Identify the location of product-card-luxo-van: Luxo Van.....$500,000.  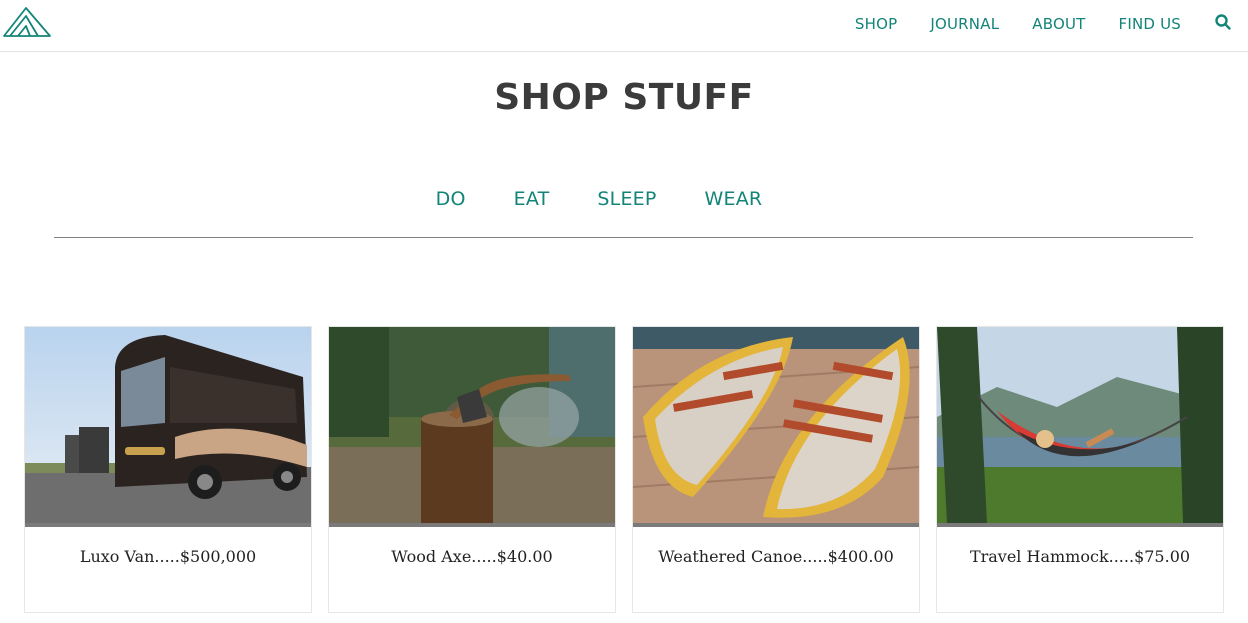
(168, 469).